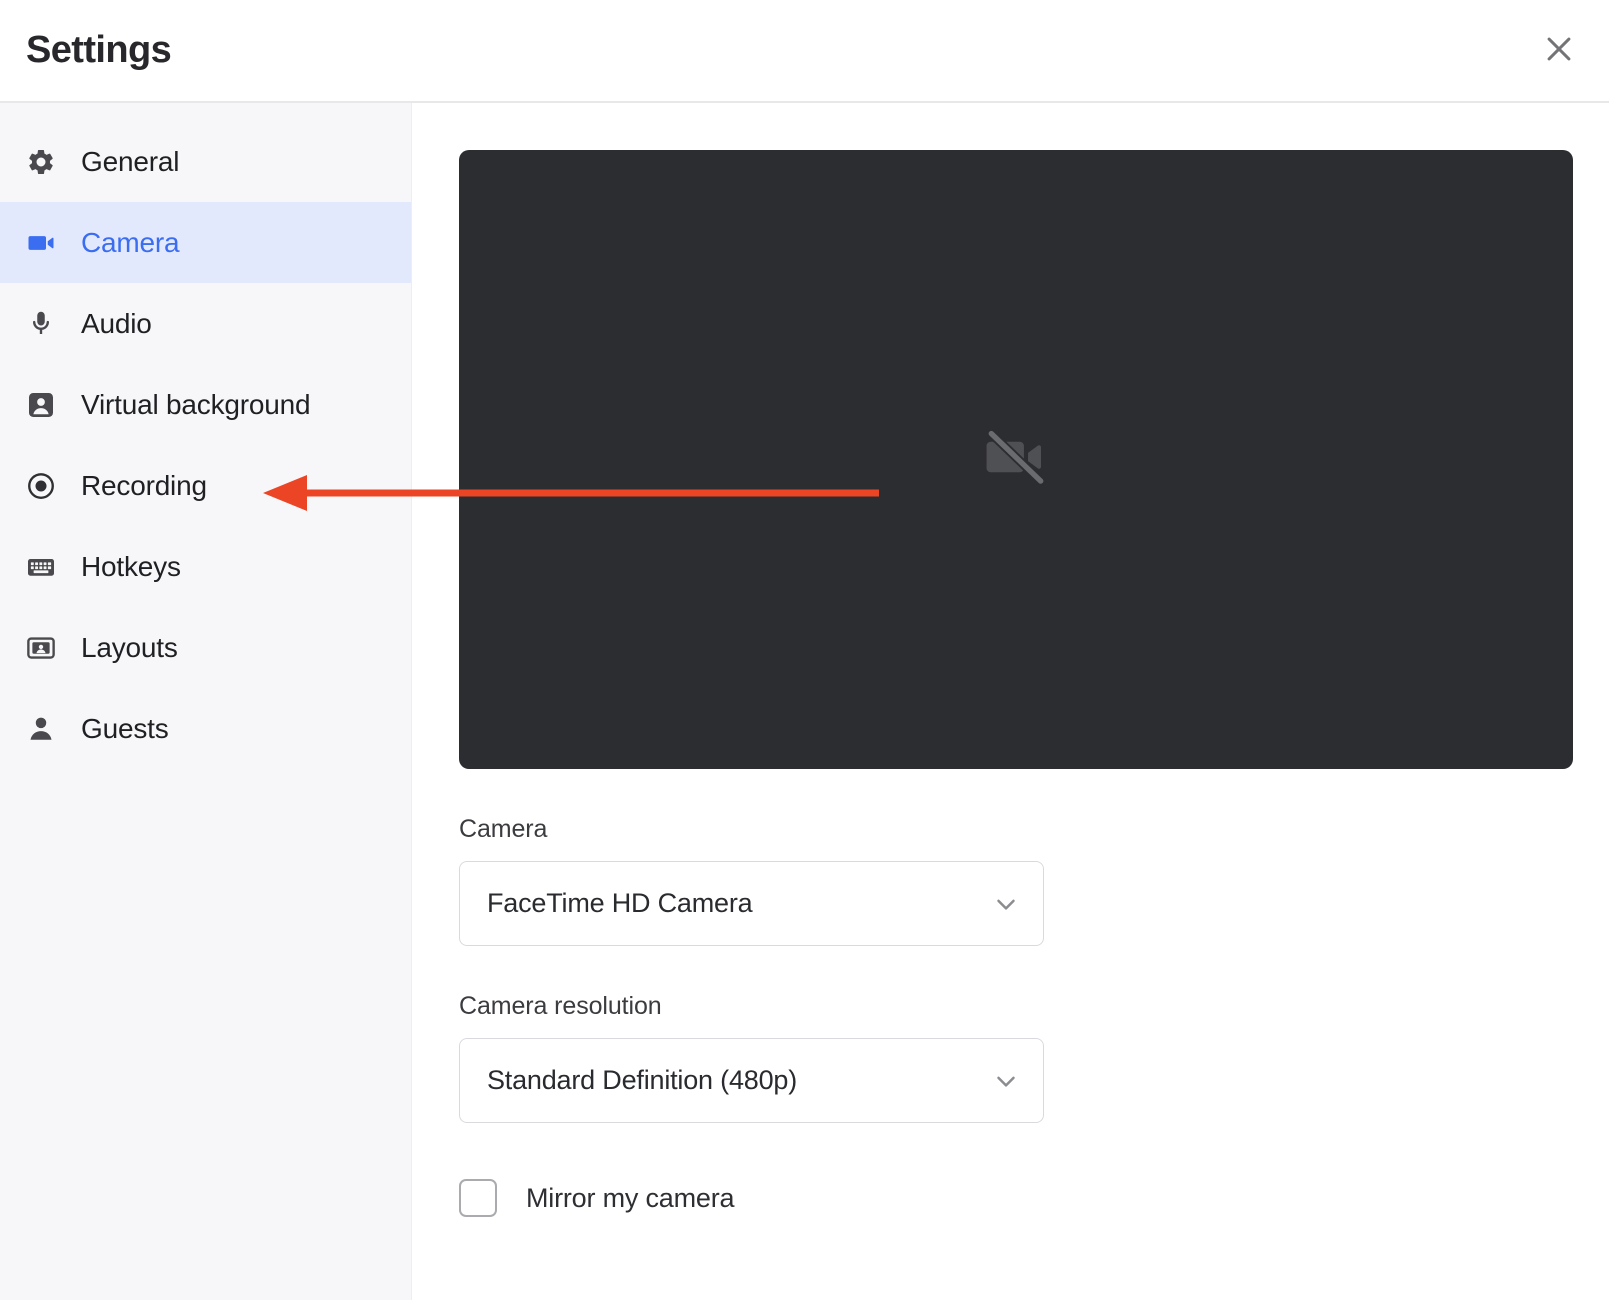 This screenshot has width=1609, height=1300. I want to click on sidebar-item-label: Recording, so click(144, 485).